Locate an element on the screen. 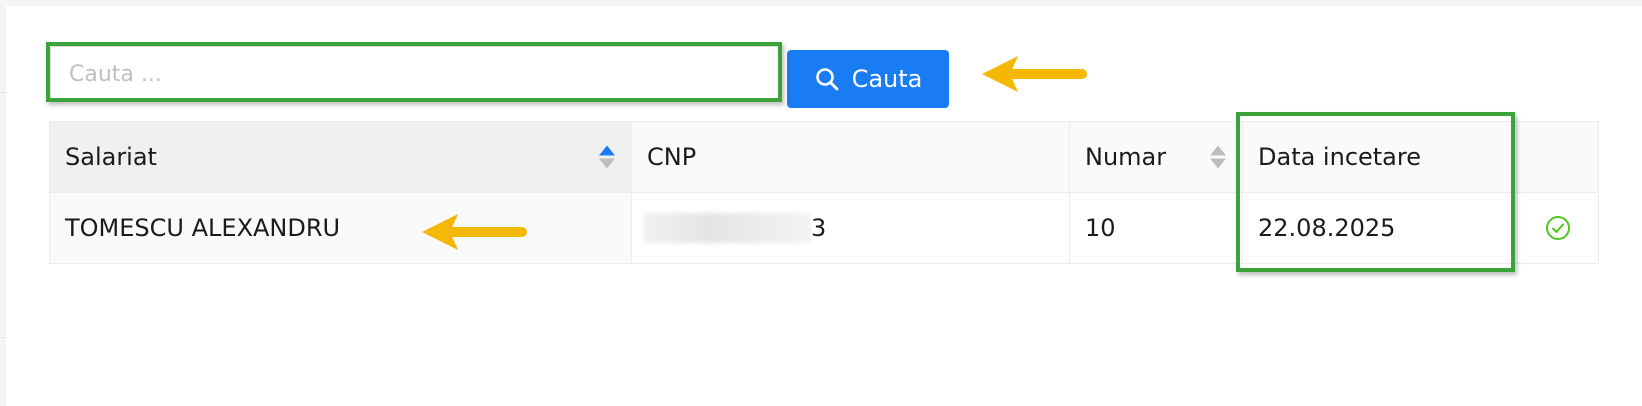  check-circle-icon is located at coordinates (1558, 228).